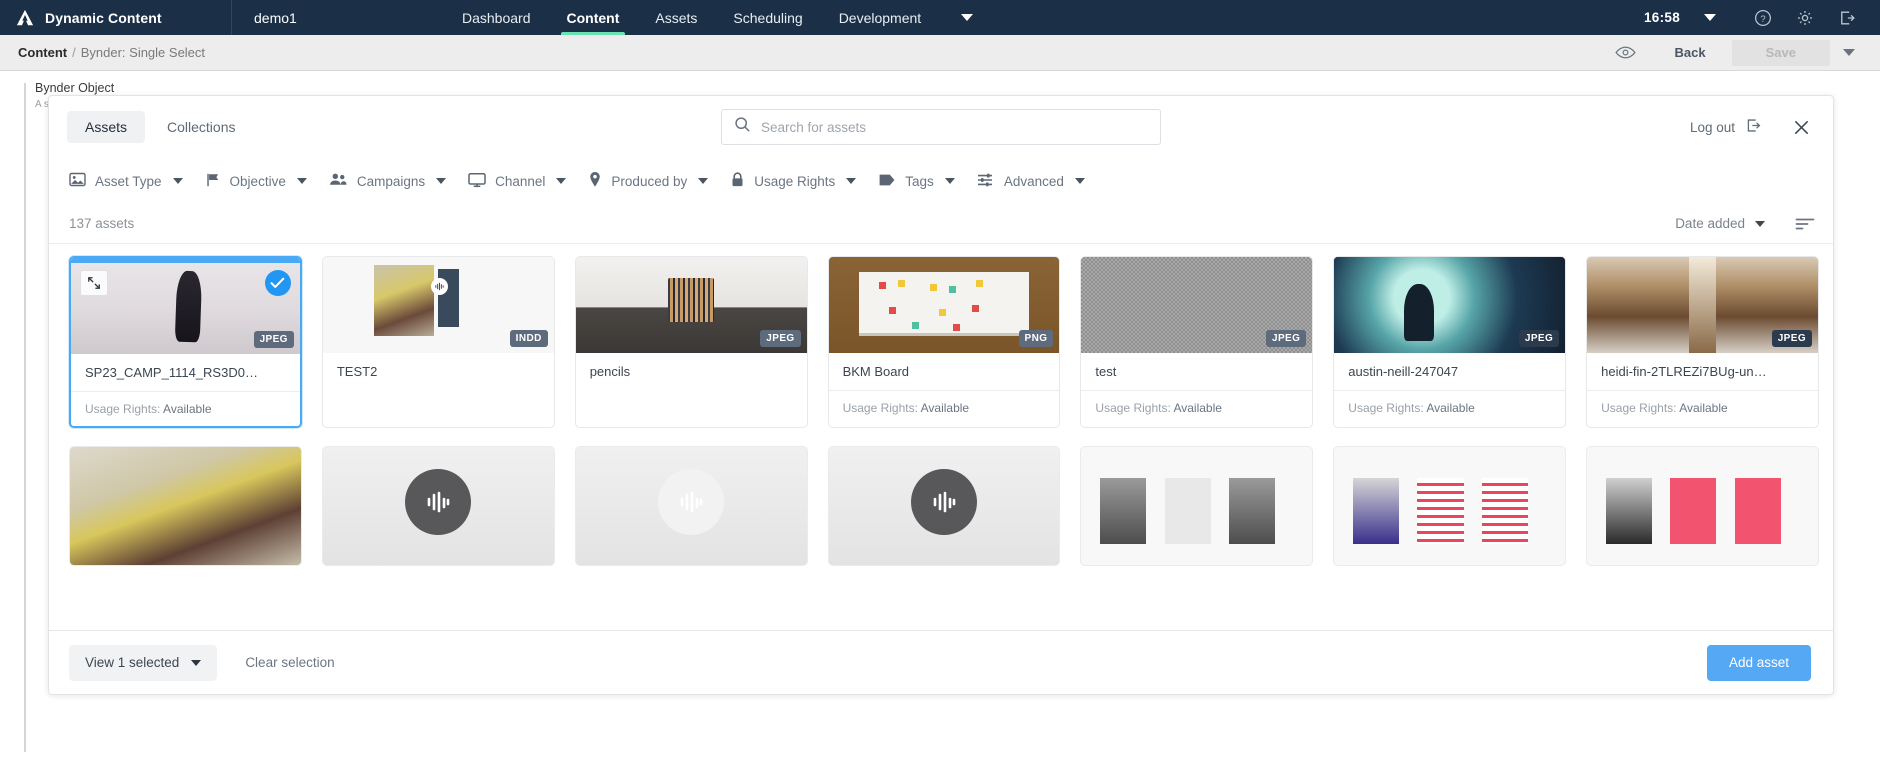  I want to click on filter-usage-rights: Usage Rights, so click(804, 181).